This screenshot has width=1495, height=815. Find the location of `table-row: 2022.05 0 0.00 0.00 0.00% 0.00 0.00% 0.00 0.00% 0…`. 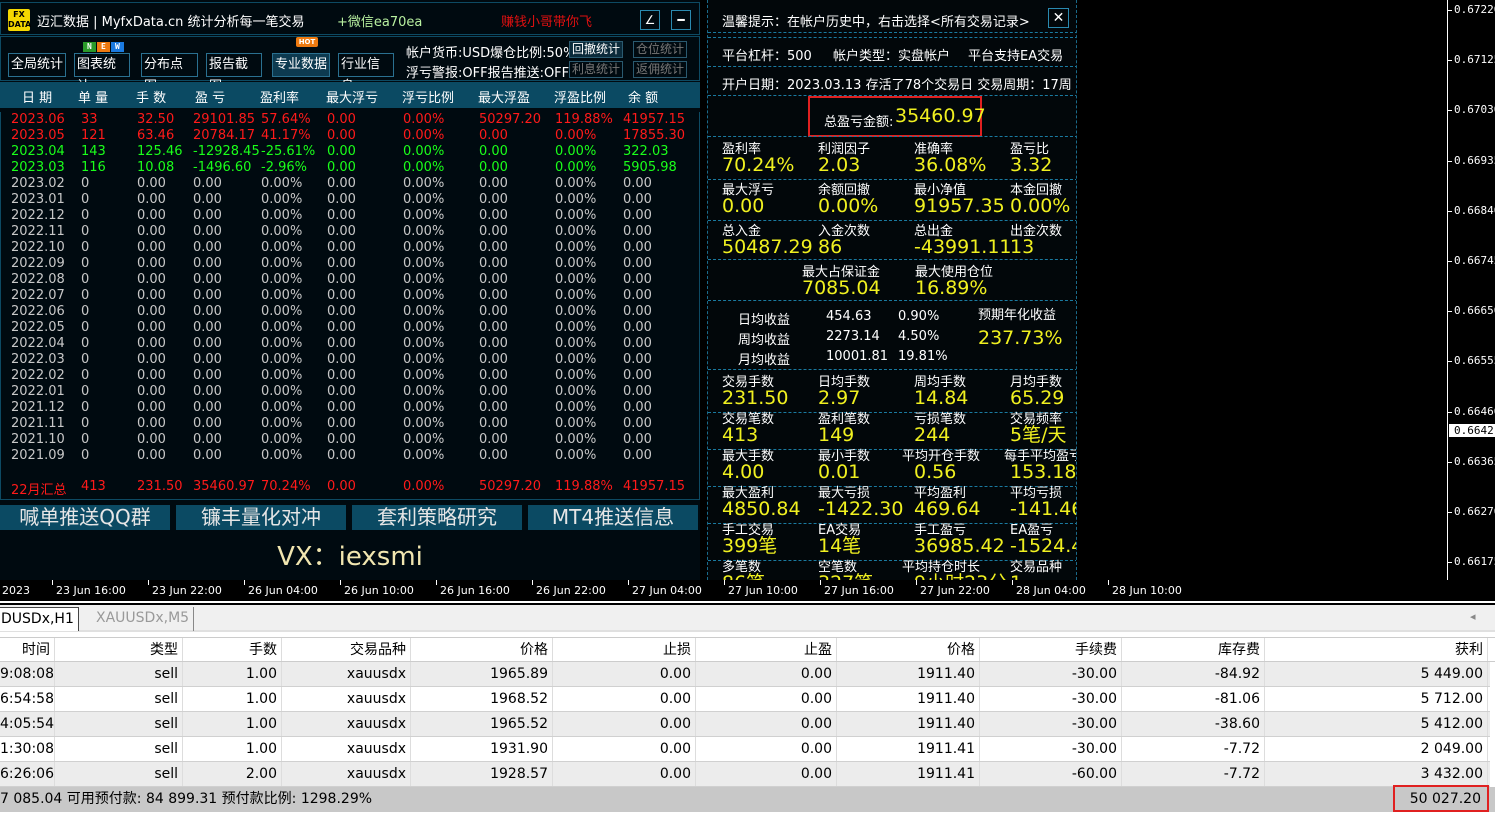

table-row: 2022.05 0 0.00 0.00 0.00% 0.00 0.00% 0.00 0.00% 0… is located at coordinates (350, 328).